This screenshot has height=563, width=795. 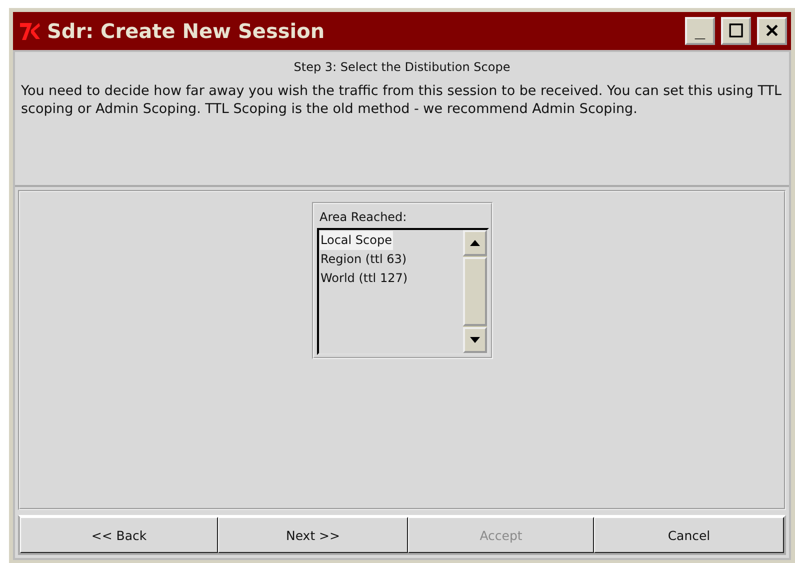 What do you see at coordinates (363, 217) in the screenshot?
I see `list-label: Area Reached:` at bounding box center [363, 217].